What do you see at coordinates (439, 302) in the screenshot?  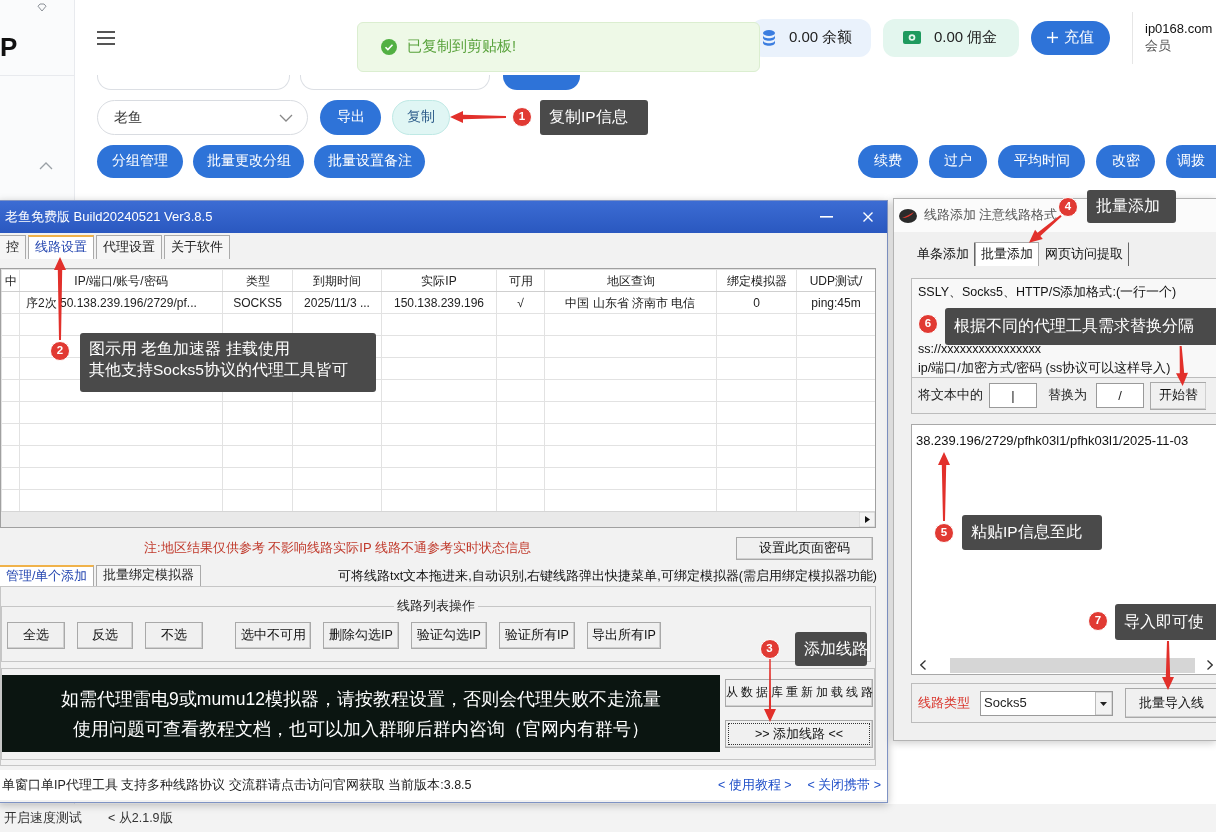 I see `table-cell: 150.138.239.196` at bounding box center [439, 302].